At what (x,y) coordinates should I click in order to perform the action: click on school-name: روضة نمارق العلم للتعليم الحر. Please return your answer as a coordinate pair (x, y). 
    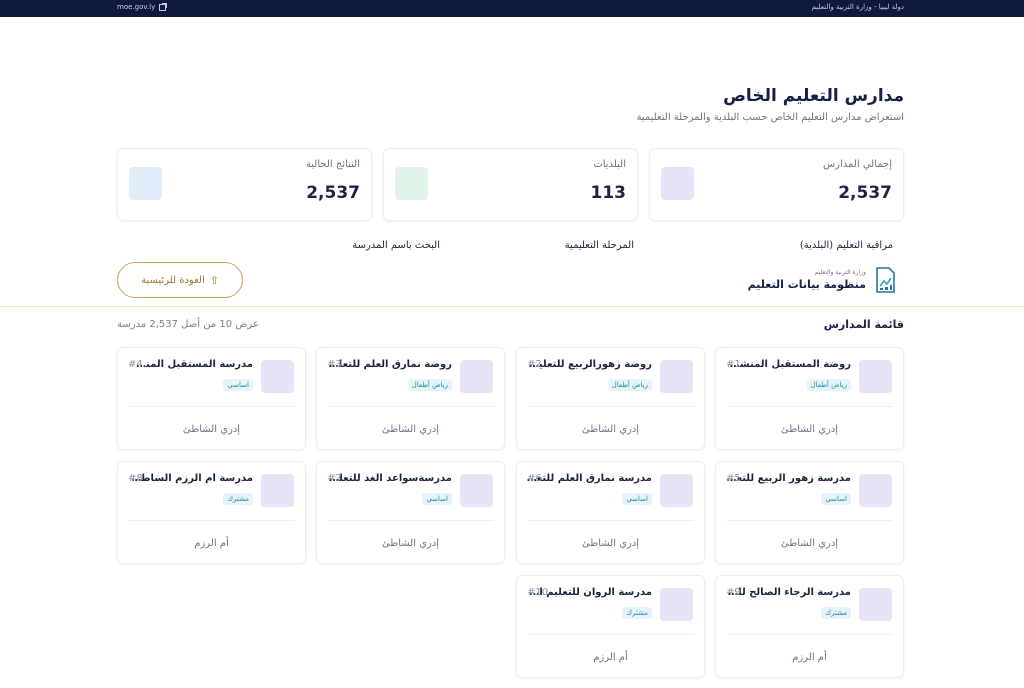
    Looking at the image, I should click on (389, 364).